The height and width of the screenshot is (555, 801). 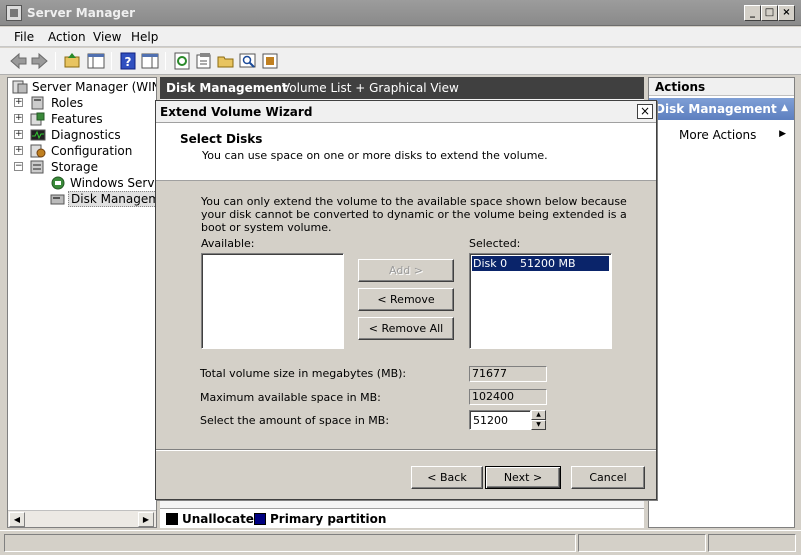 I want to click on disk-icon, so click(x=58, y=199).